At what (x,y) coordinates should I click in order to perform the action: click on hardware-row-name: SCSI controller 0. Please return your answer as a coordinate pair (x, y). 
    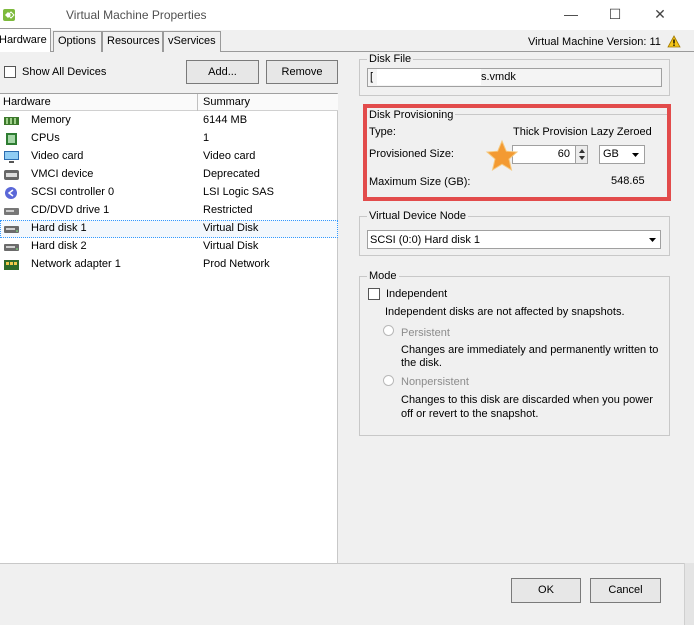
    Looking at the image, I should click on (73, 192).